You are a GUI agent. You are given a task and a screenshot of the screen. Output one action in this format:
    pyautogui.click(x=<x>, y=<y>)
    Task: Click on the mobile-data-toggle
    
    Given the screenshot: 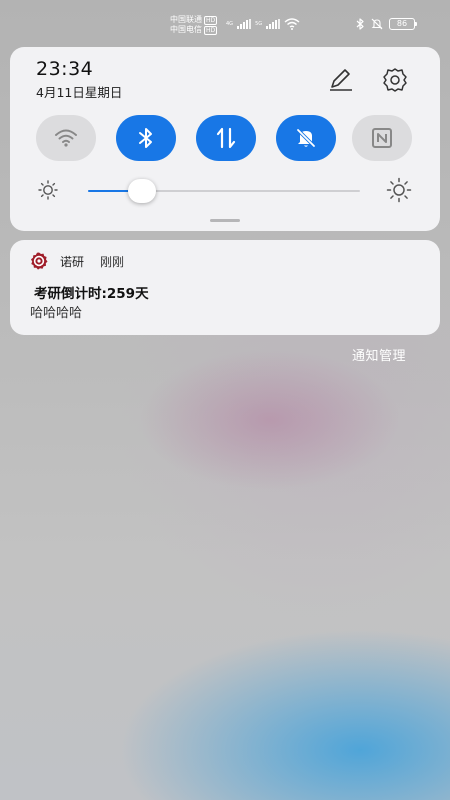 What is the action you would take?
    pyautogui.click(x=226, y=138)
    